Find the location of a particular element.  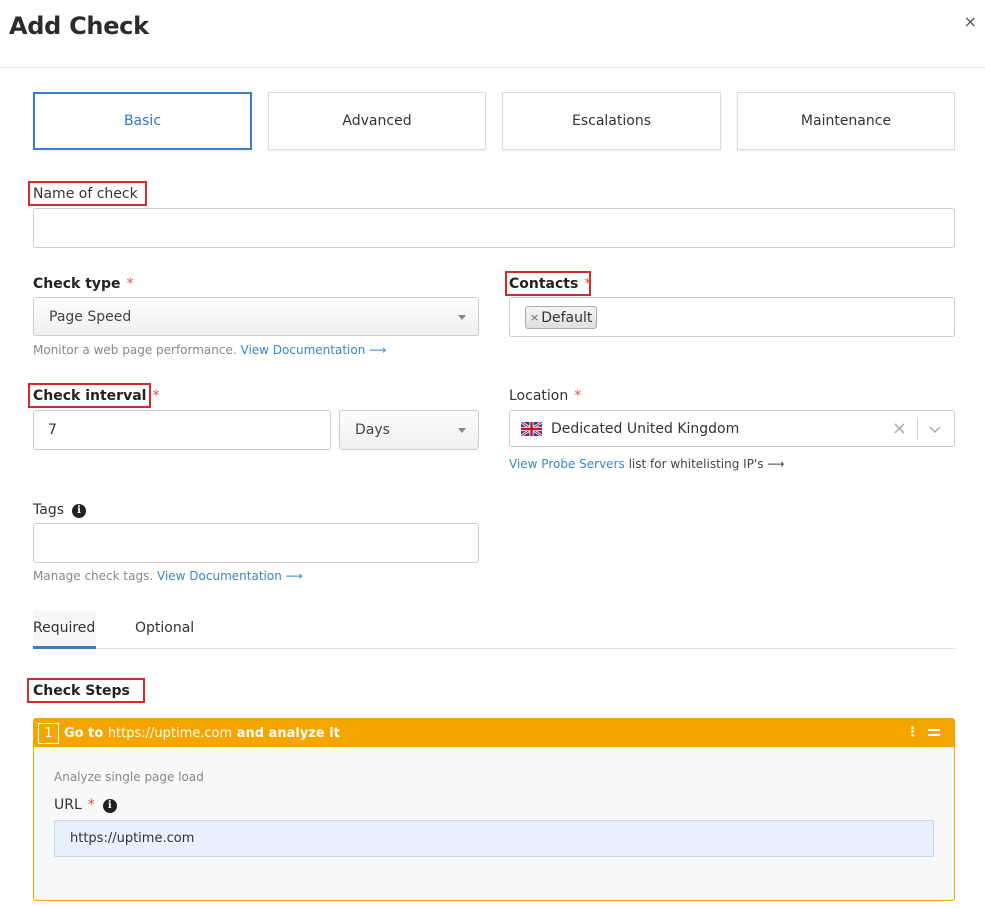

interval-unit-selected: Days is located at coordinates (372, 430).